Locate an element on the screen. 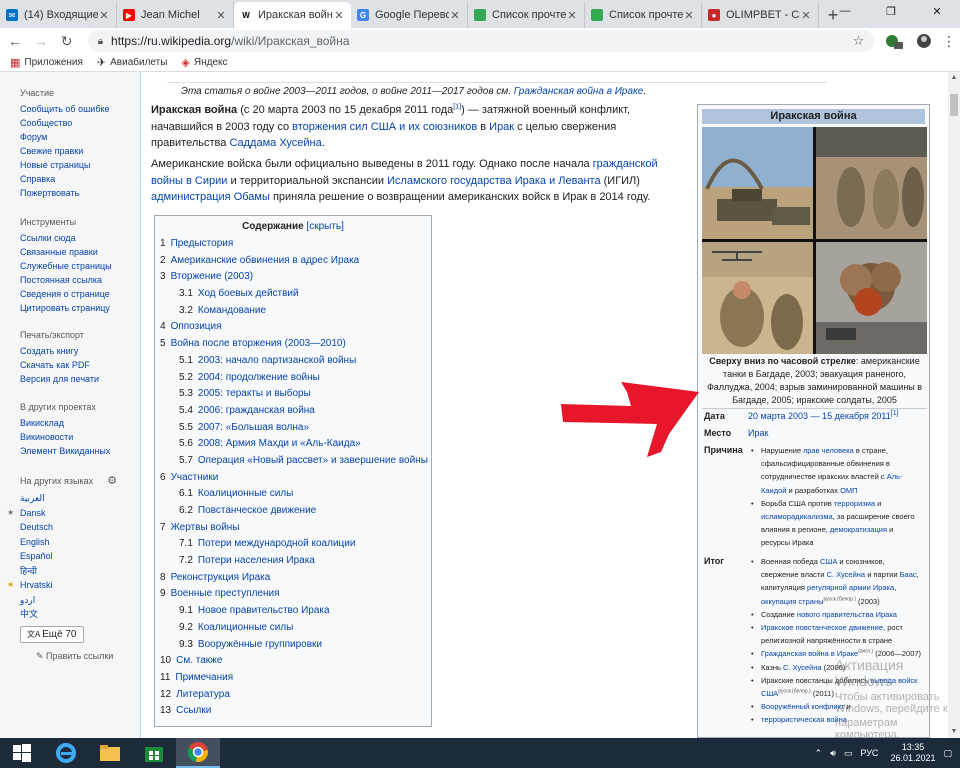 The image size is (960, 768). infobox-link: оккупация страны is located at coordinates (792, 601).